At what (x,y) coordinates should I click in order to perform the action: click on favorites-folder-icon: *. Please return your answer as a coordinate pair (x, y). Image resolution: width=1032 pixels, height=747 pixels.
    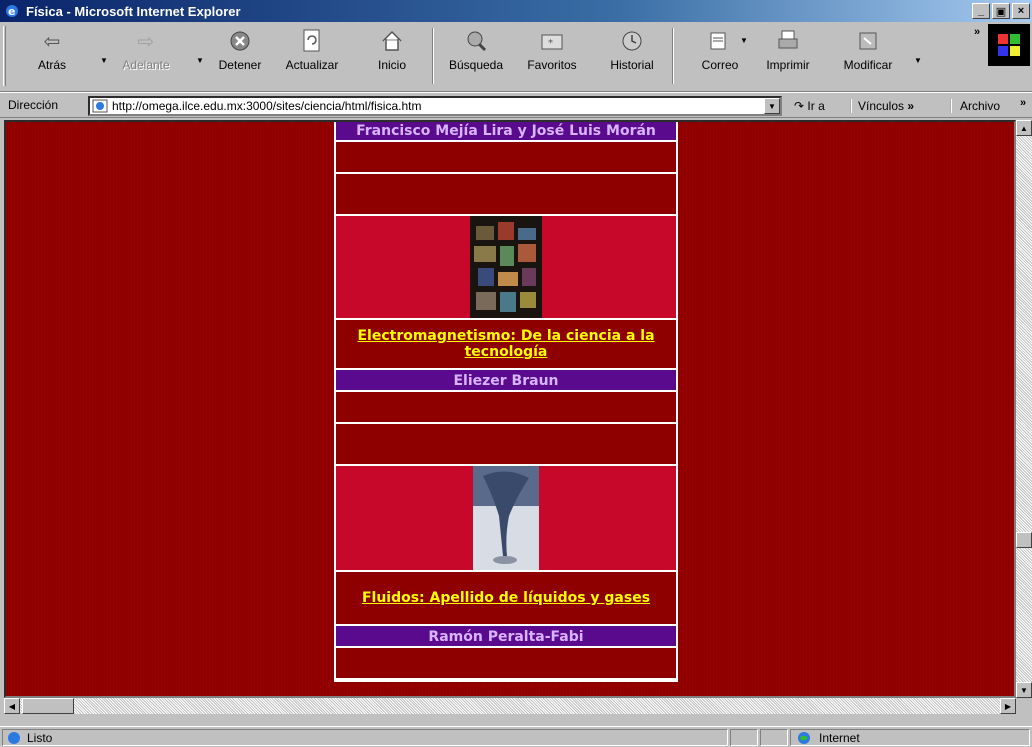
    Looking at the image, I should click on (552, 41).